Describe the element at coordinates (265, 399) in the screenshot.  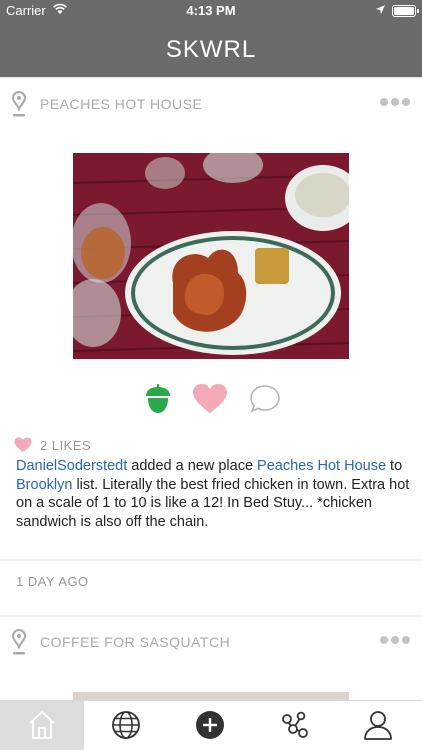
I see `comment-icon` at that location.